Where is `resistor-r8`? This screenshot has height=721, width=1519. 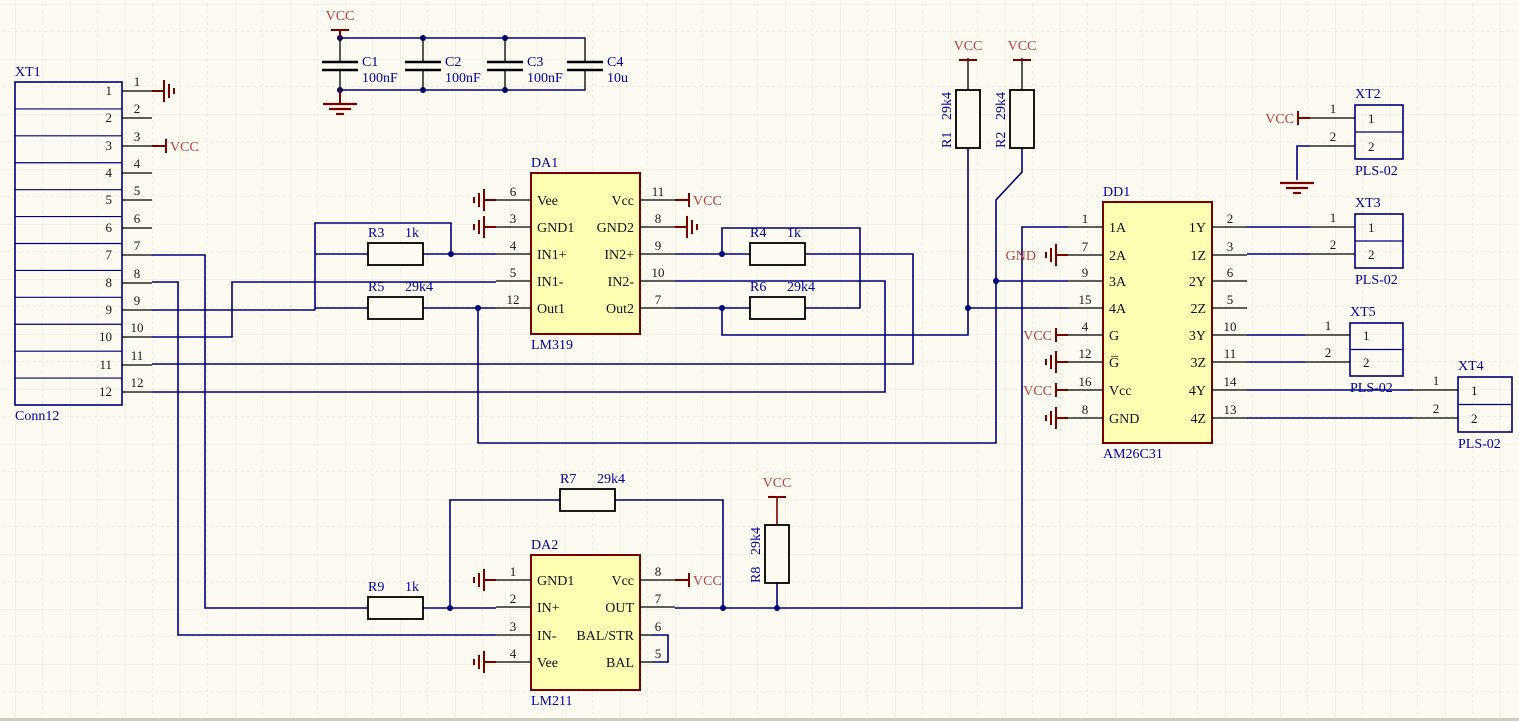
resistor-r8 is located at coordinates (777, 554).